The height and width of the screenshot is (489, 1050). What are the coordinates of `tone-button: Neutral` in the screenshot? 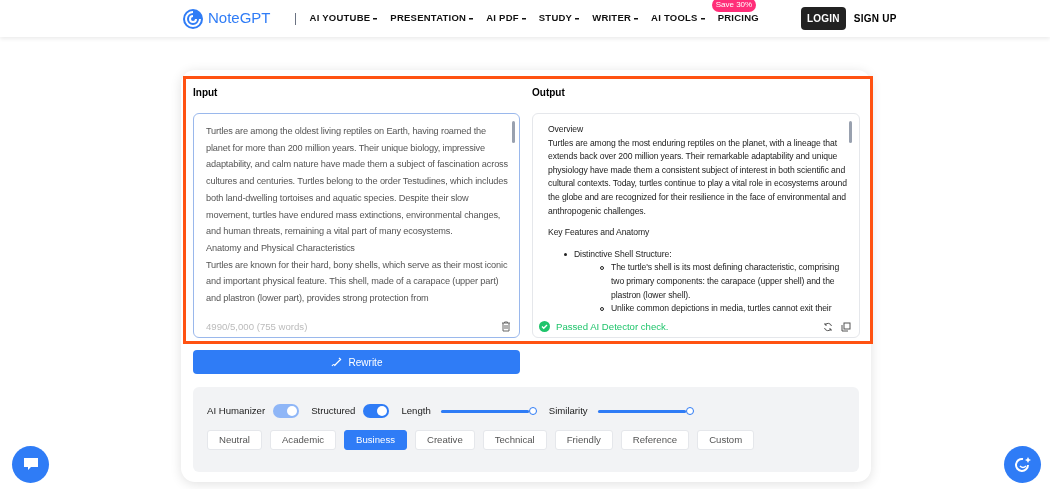 It's located at (234, 440).